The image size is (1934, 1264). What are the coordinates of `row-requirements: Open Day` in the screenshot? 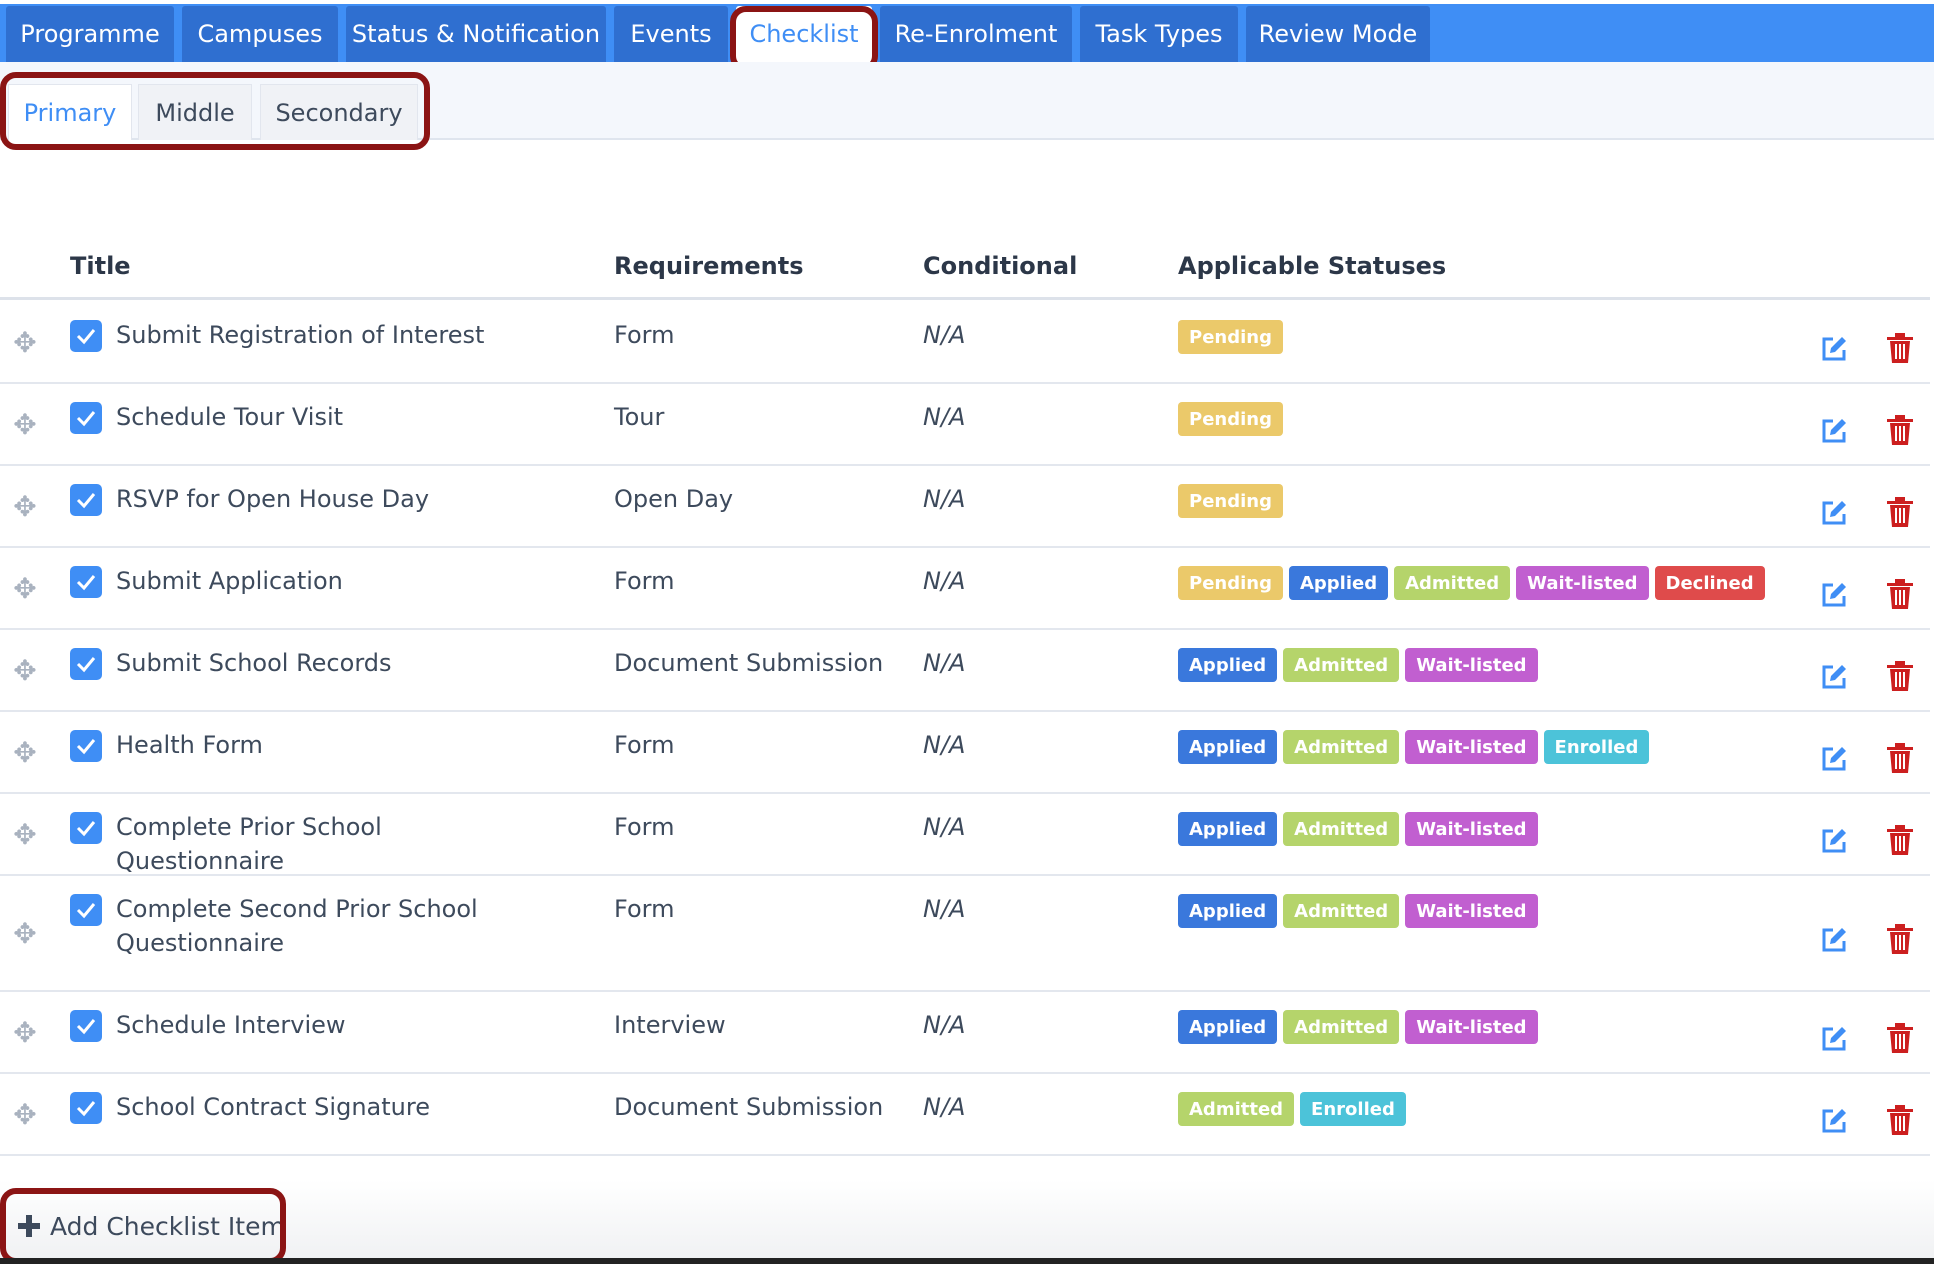 It's located at (674, 499).